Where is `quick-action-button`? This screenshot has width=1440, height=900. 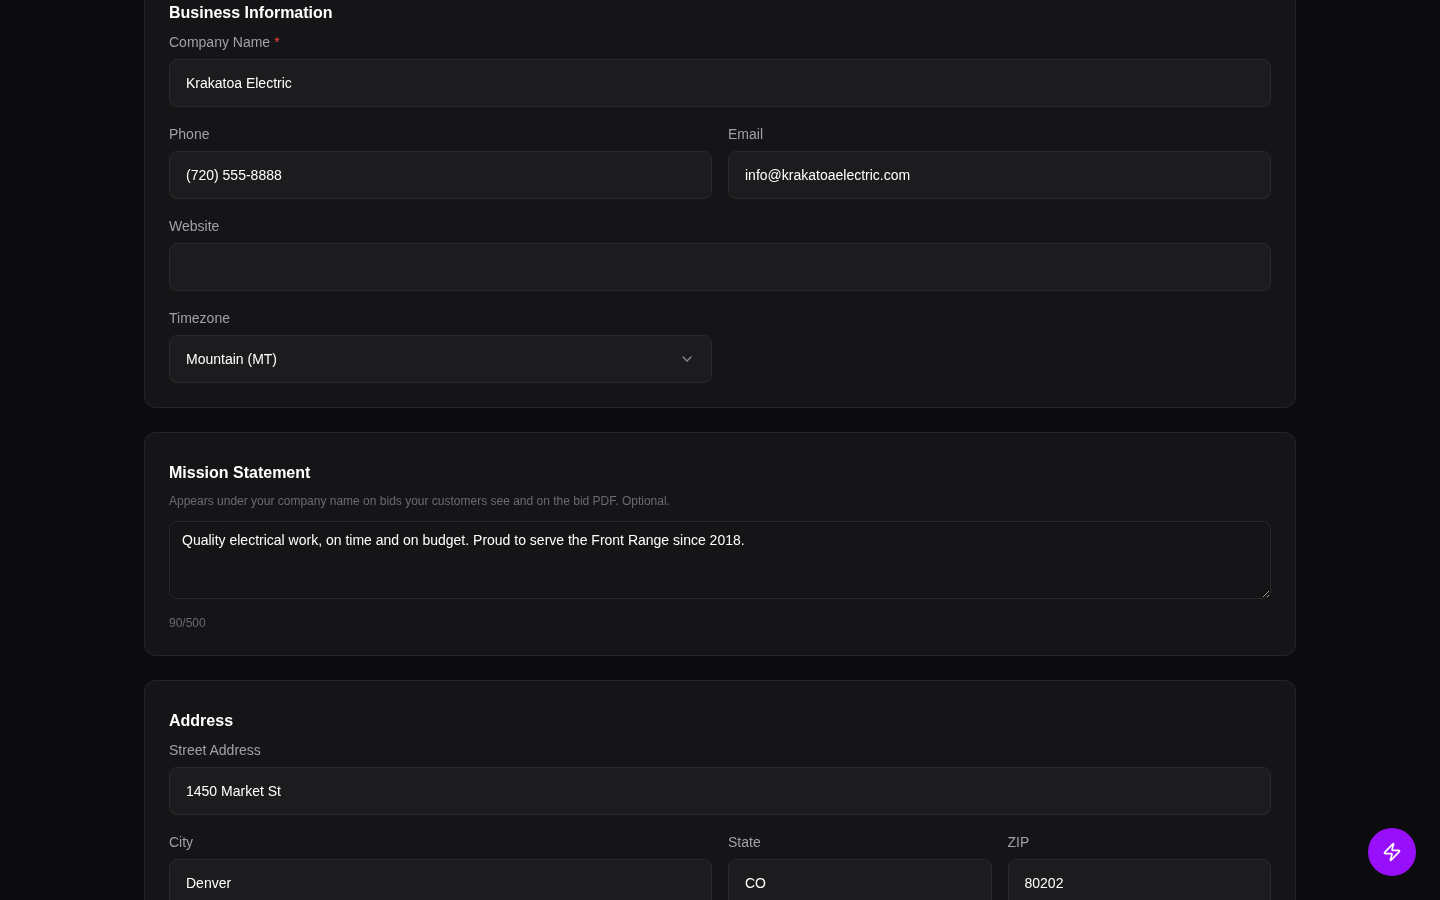
quick-action-button is located at coordinates (1392, 852).